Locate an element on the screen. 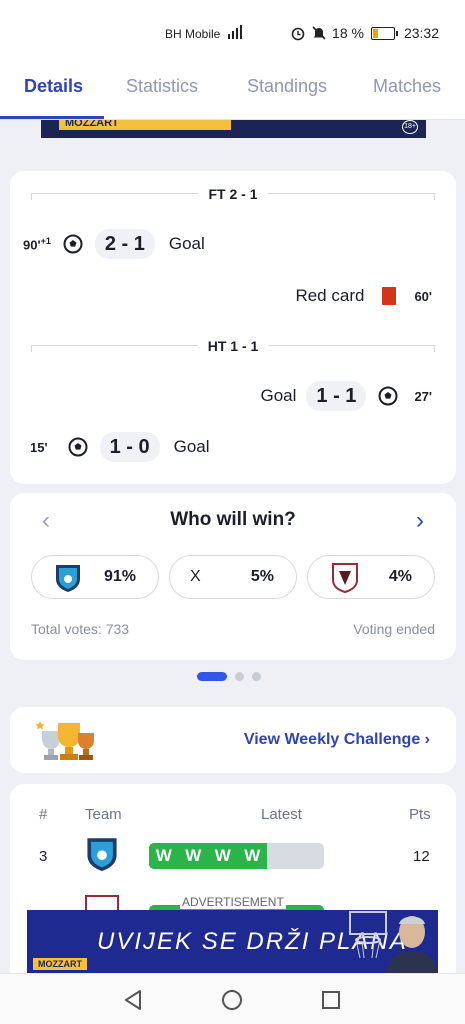  event-type: Red card is located at coordinates (330, 295).